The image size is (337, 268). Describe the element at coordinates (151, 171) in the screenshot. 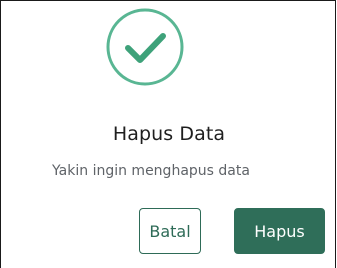

I see `dialog-message: Yakin ingin menghapus data` at that location.